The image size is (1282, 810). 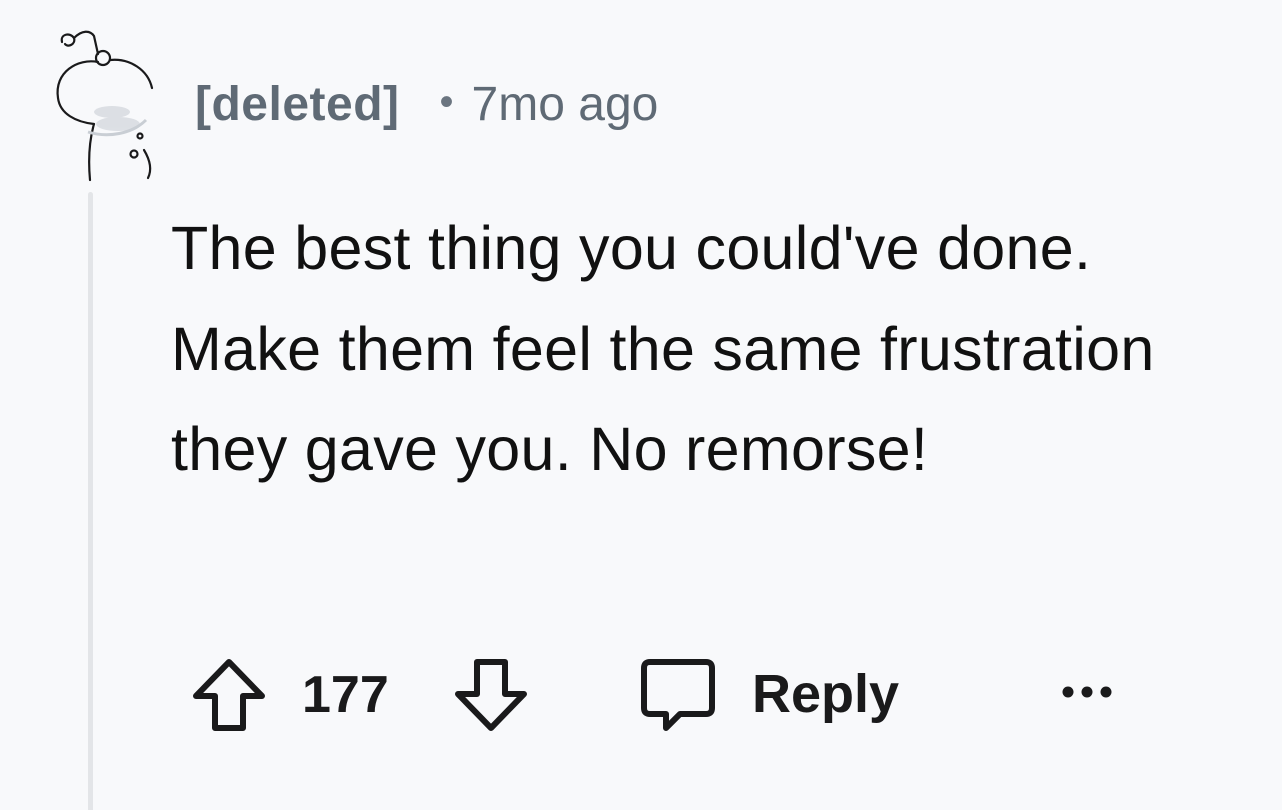 What do you see at coordinates (297, 104) in the screenshot?
I see `author-name: [deleted]` at bounding box center [297, 104].